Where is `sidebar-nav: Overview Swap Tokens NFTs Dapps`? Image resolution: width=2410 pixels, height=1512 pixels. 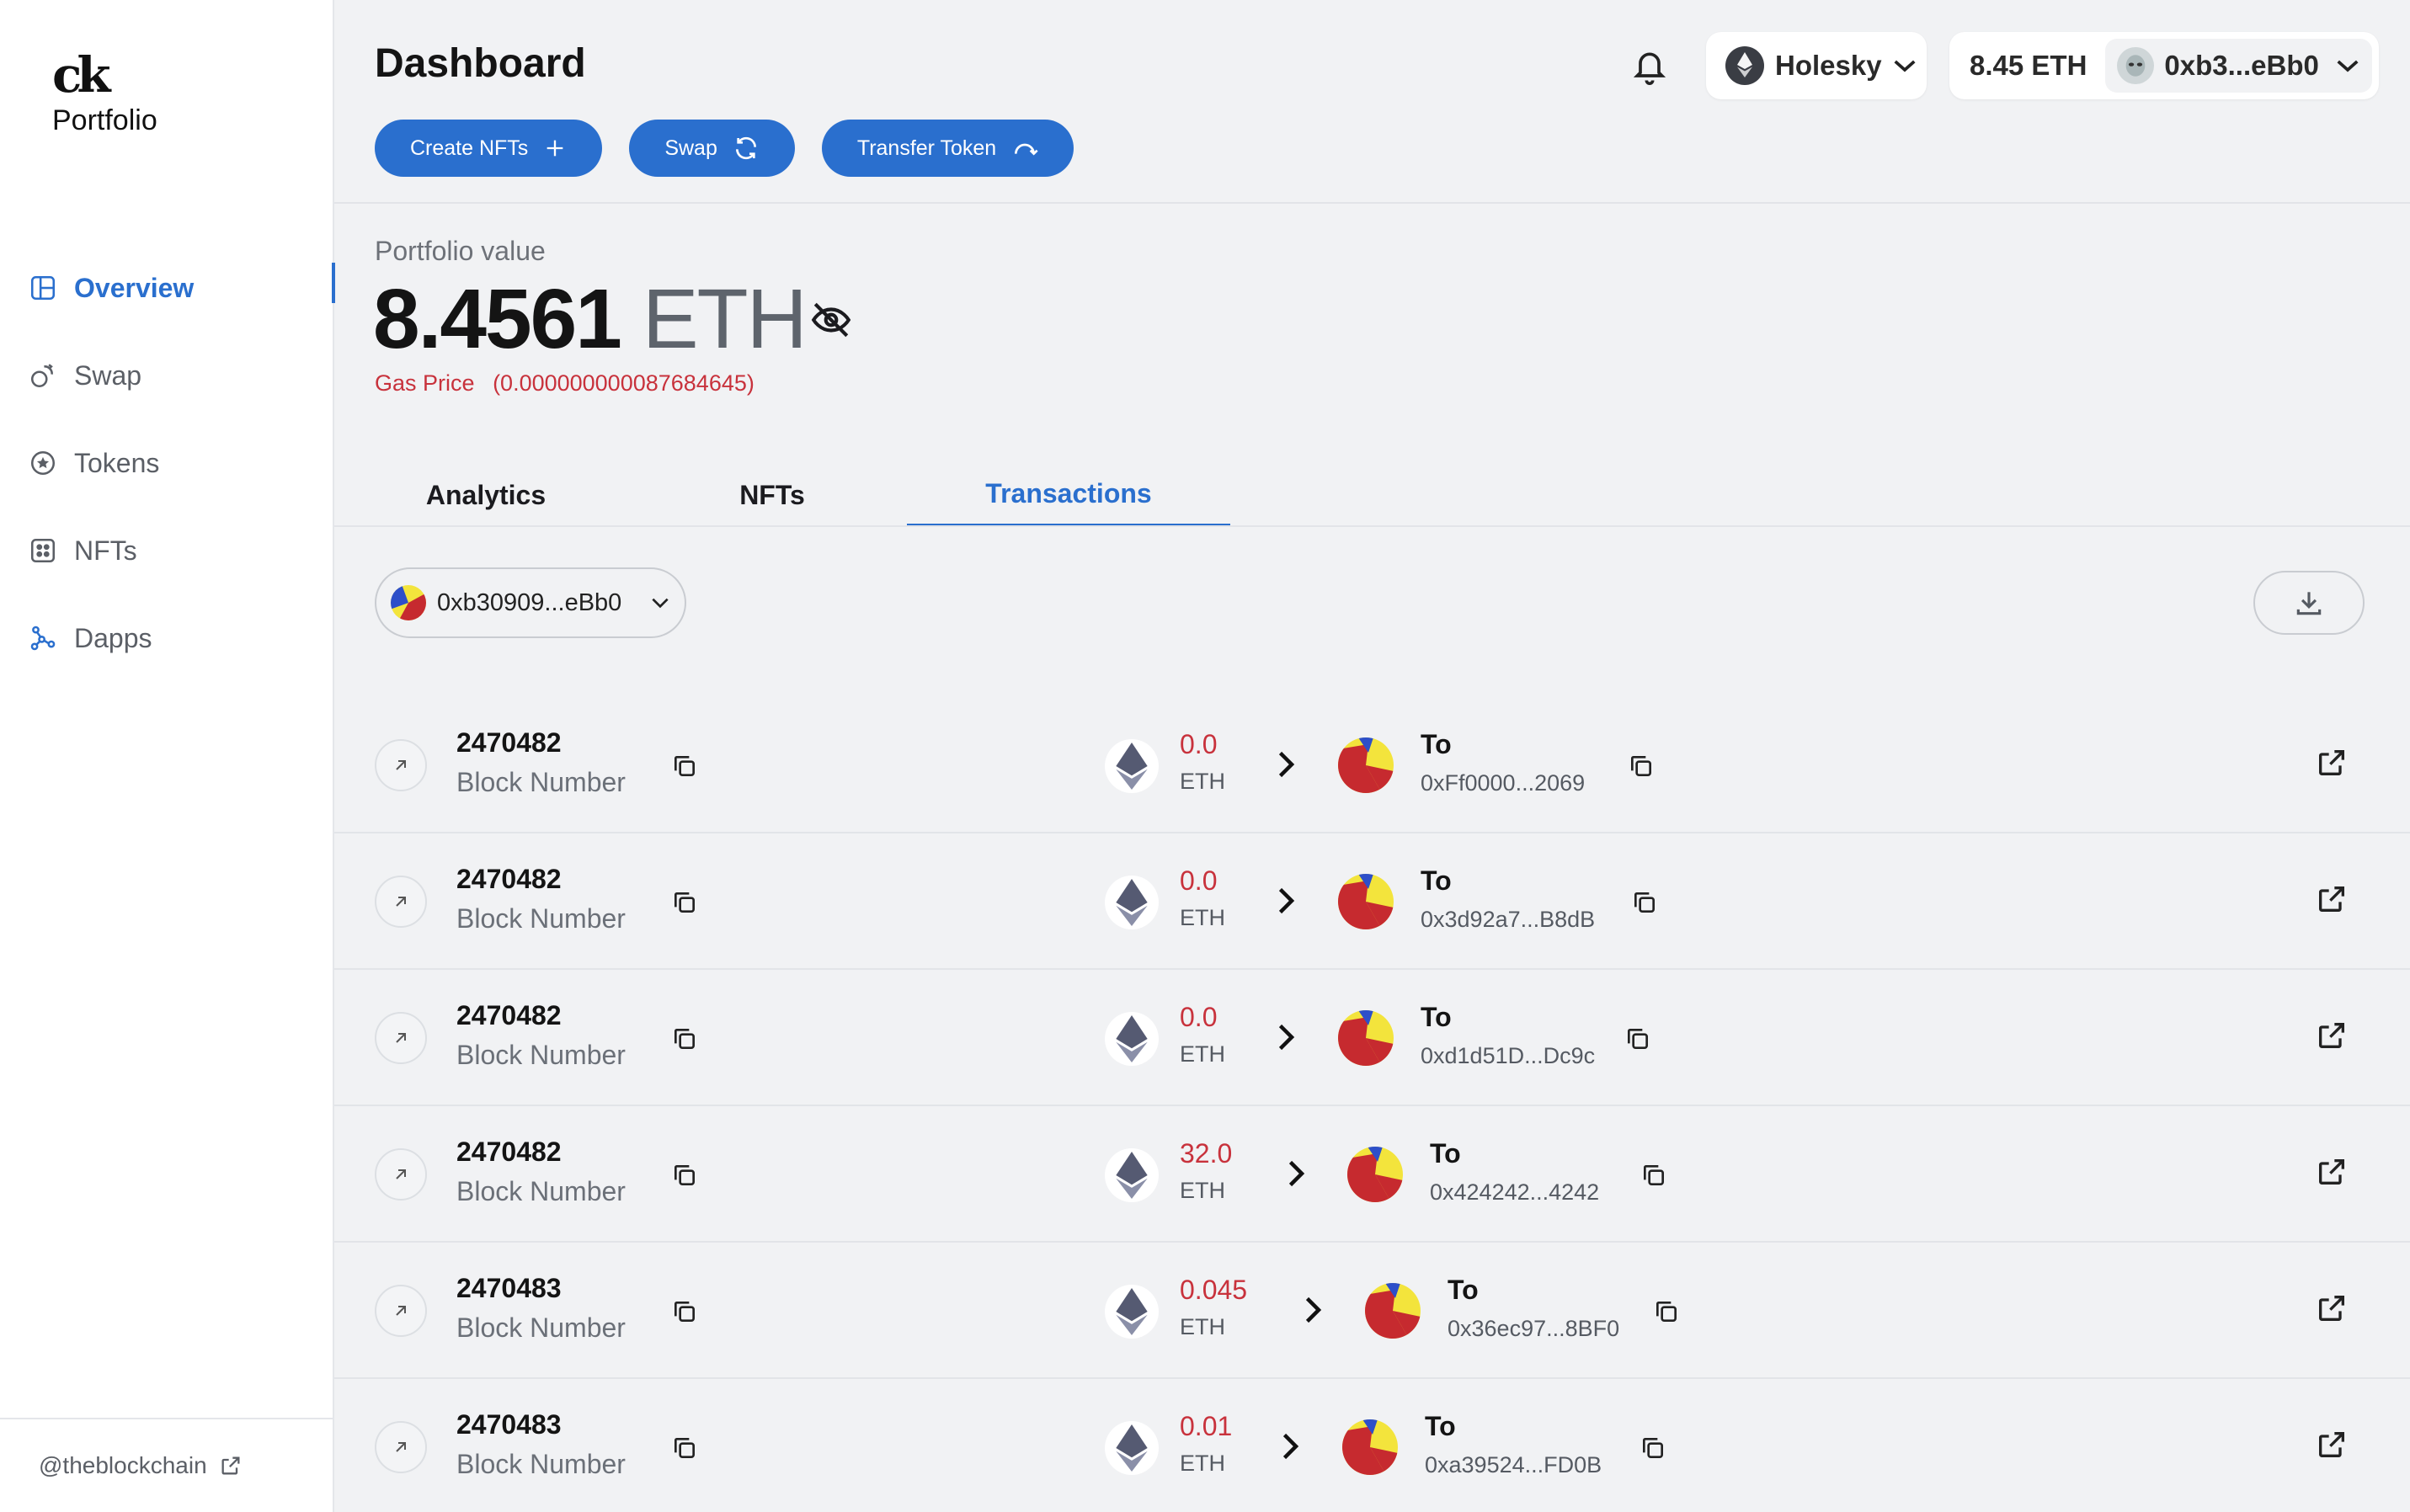
sidebar-nav: Overview Swap Tokens NFTs Dapps is located at coordinates (167, 463).